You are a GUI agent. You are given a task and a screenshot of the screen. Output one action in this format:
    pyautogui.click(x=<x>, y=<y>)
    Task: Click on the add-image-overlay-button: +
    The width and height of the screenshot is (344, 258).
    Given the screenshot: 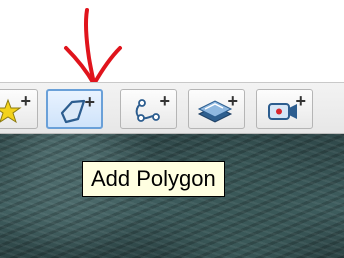 What is the action you would take?
    pyautogui.click(x=216, y=109)
    